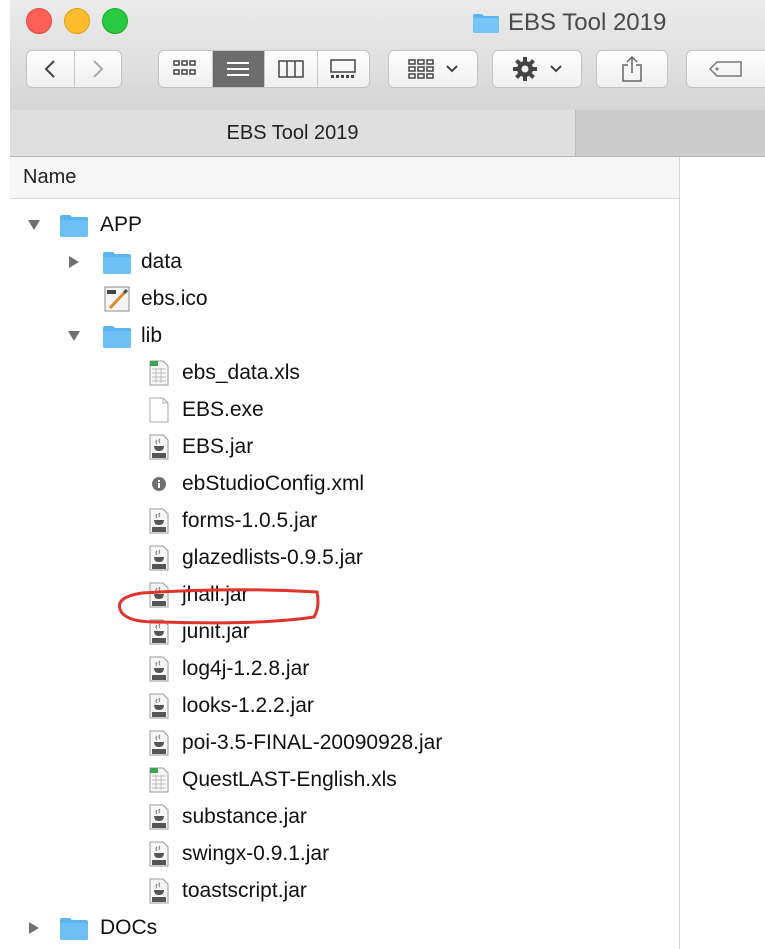 The height and width of the screenshot is (949, 765). I want to click on list-item: forms-1.0.5.jar, so click(344, 521).